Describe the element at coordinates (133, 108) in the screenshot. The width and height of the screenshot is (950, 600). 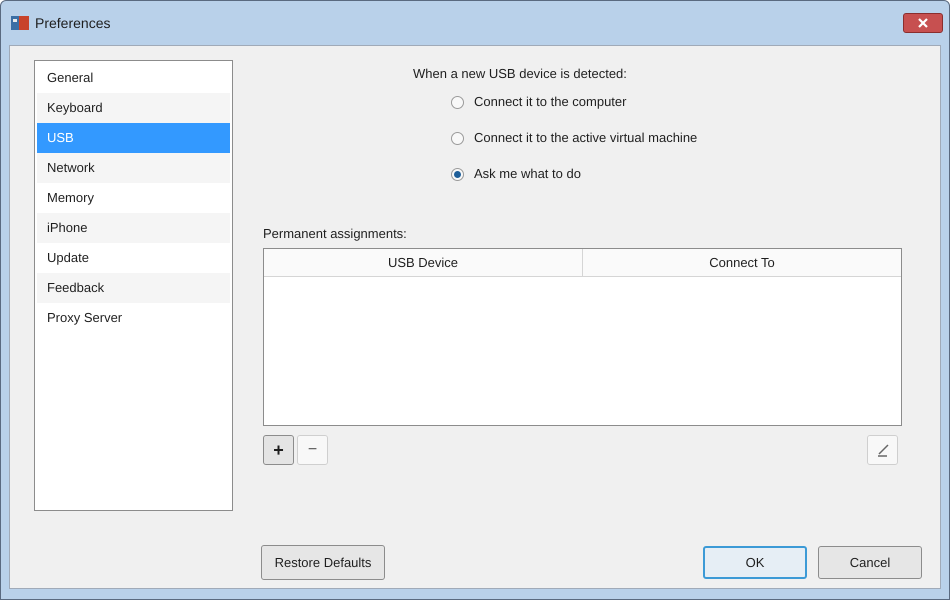
I see `category-item: Keyboard` at that location.